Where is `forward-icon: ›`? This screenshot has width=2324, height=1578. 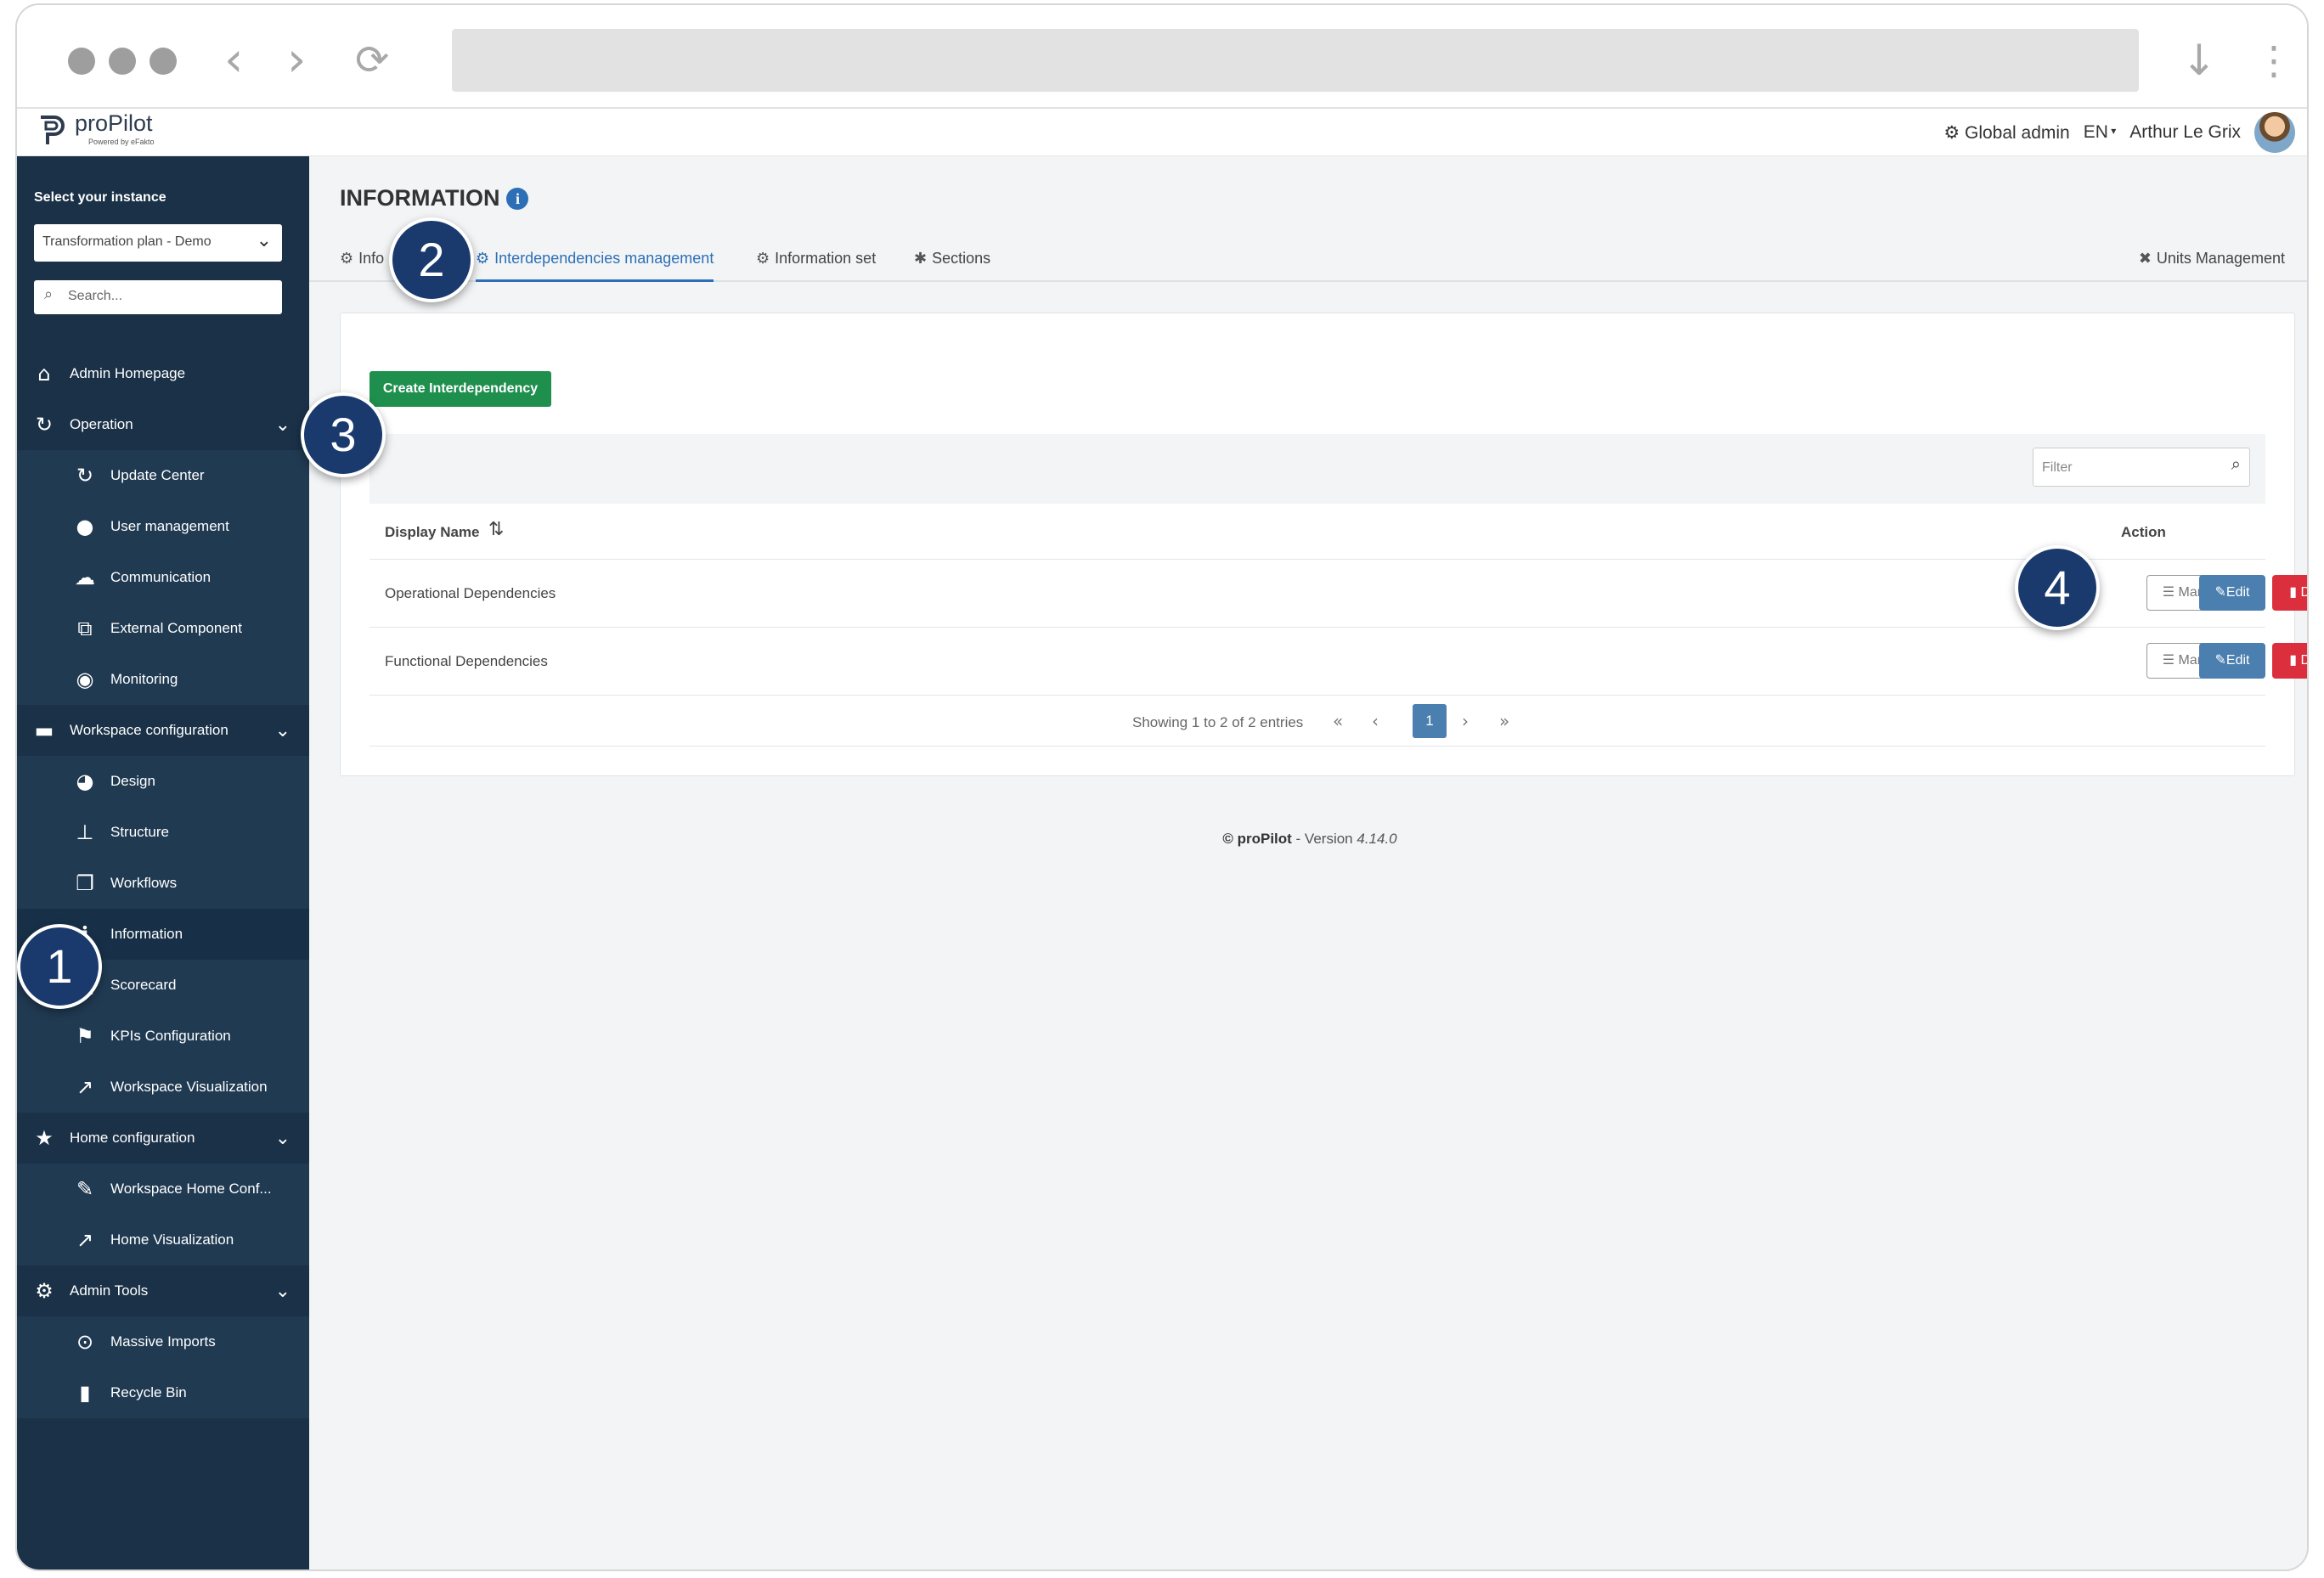
forward-icon: › is located at coordinates (296, 60).